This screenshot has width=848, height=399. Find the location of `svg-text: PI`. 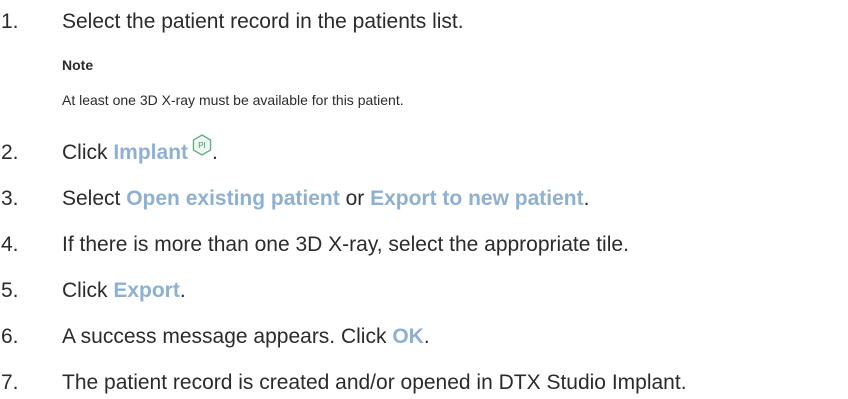

svg-text: PI is located at coordinates (202, 145).